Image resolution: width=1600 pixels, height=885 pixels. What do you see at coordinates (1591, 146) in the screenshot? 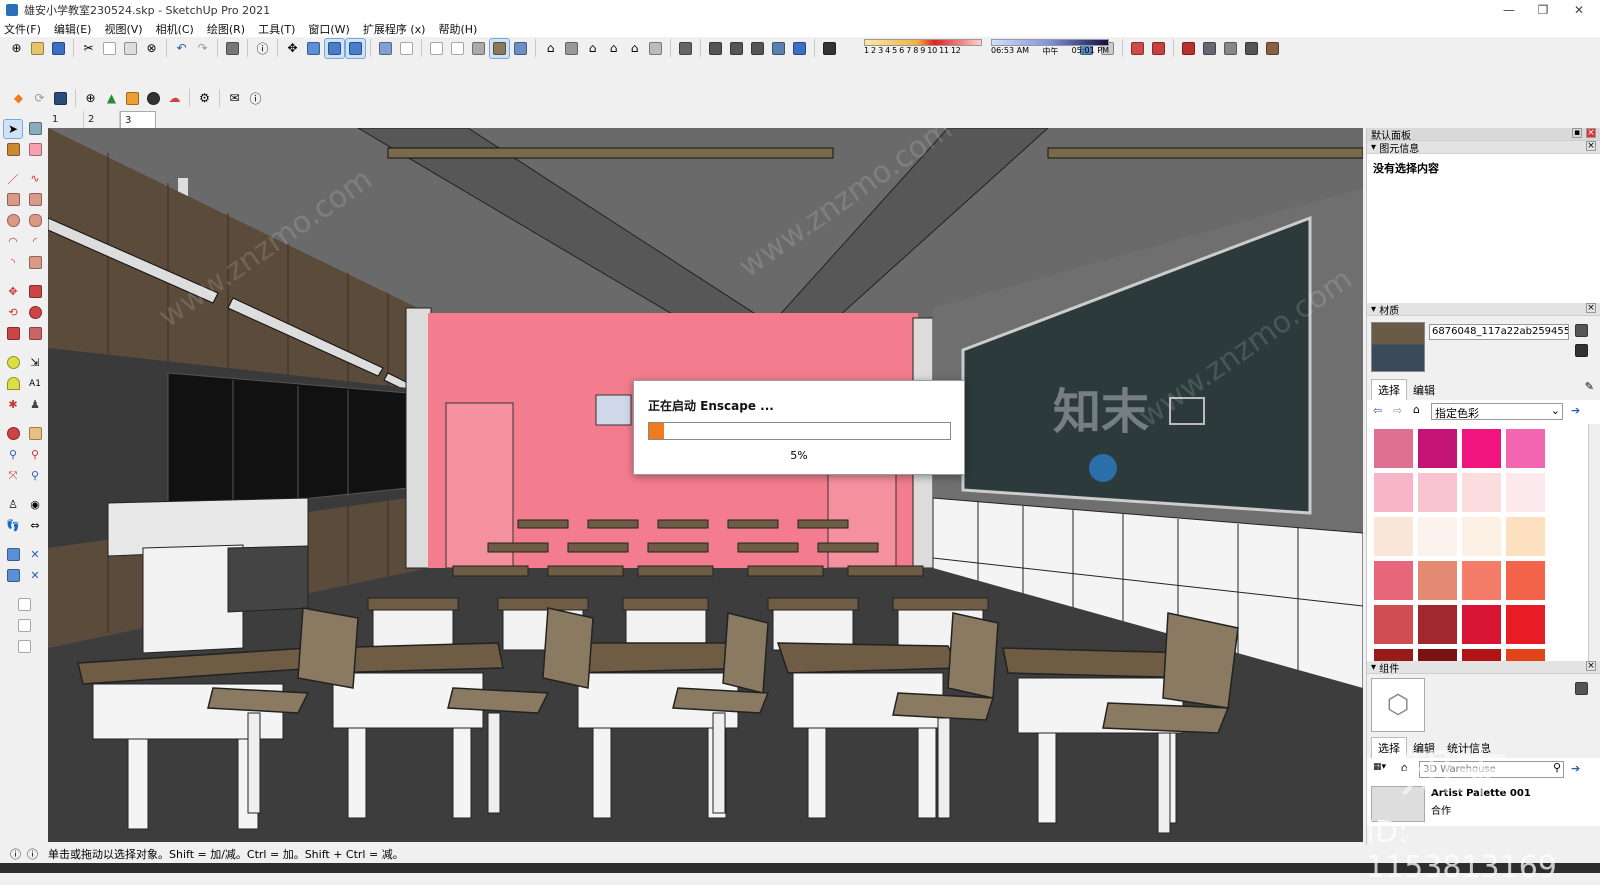
I see `entity-info-close-icon: ×` at bounding box center [1591, 146].